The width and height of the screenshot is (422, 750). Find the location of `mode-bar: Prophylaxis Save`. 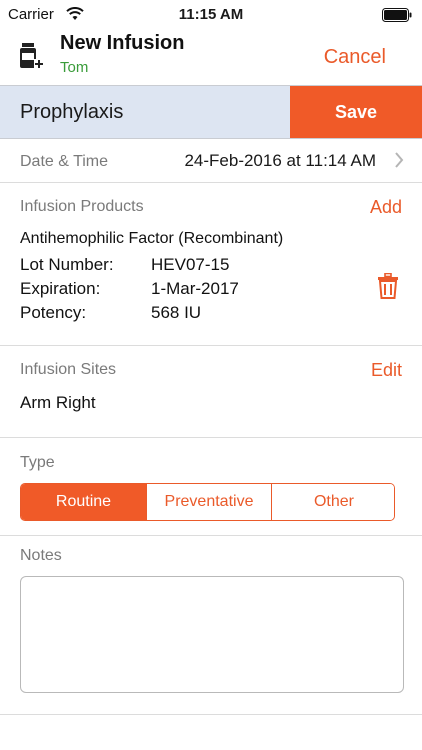

mode-bar: Prophylaxis Save is located at coordinates (211, 112).